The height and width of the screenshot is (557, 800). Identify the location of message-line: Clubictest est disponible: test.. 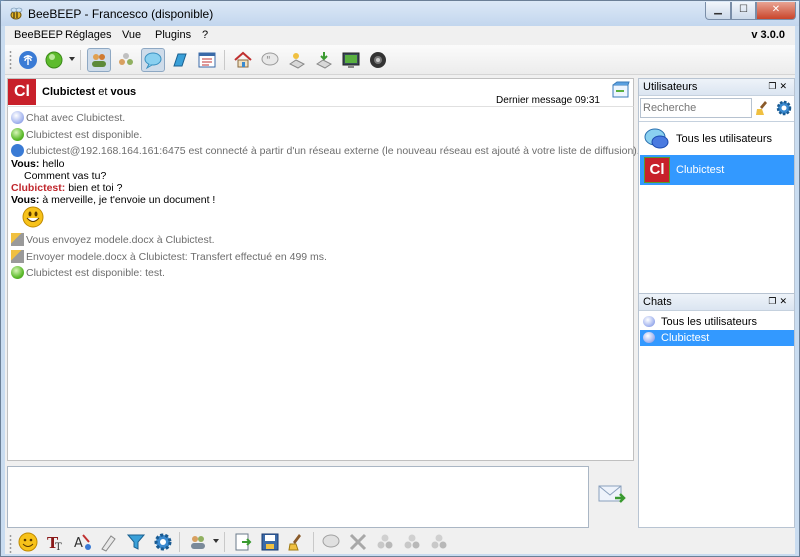
(88, 272).